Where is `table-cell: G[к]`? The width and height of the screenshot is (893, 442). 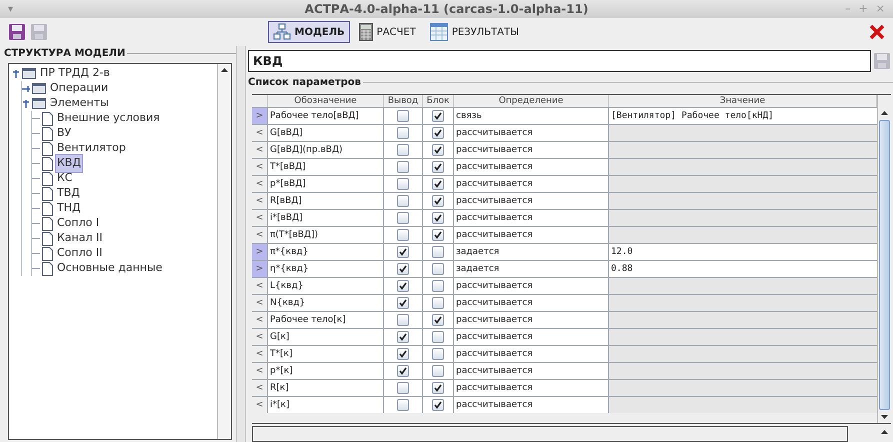 table-cell: G[к] is located at coordinates (326, 337).